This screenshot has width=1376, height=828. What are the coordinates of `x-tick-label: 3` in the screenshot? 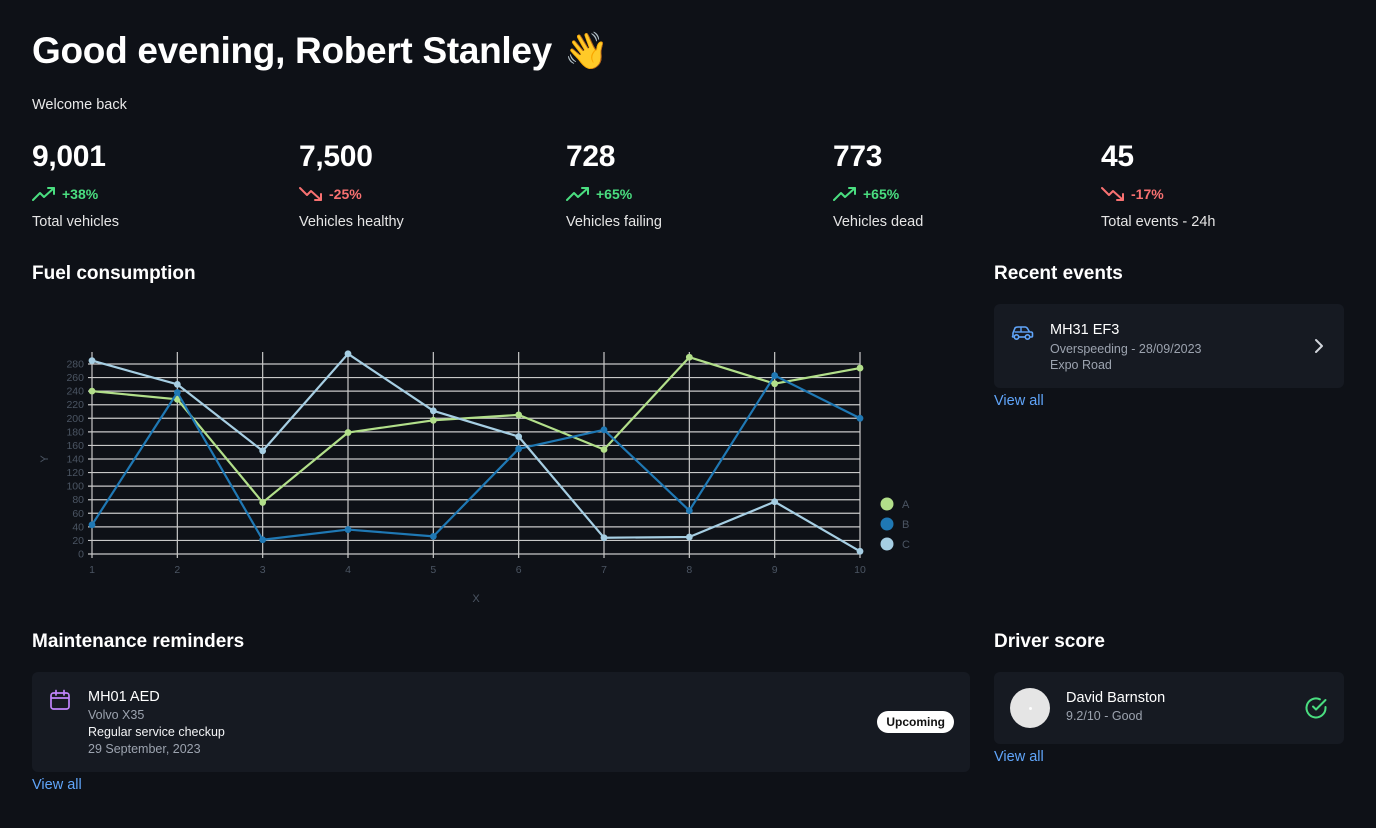 It's located at (263, 570).